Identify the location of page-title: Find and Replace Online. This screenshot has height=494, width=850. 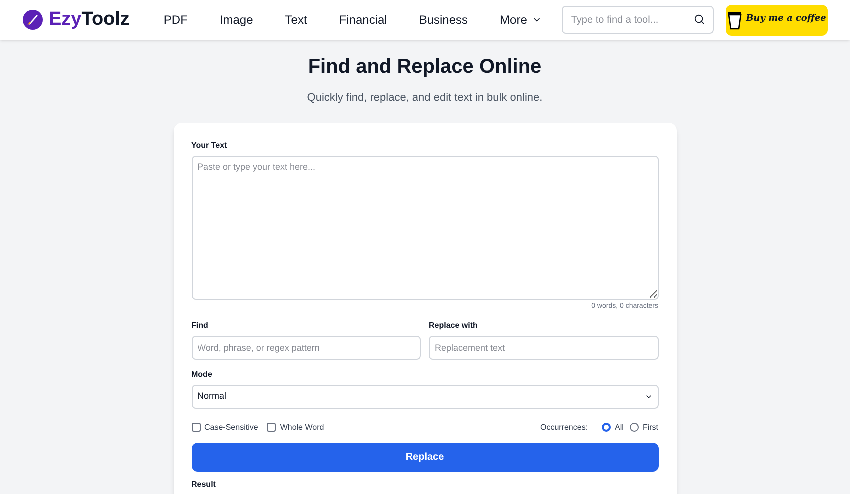
(425, 67).